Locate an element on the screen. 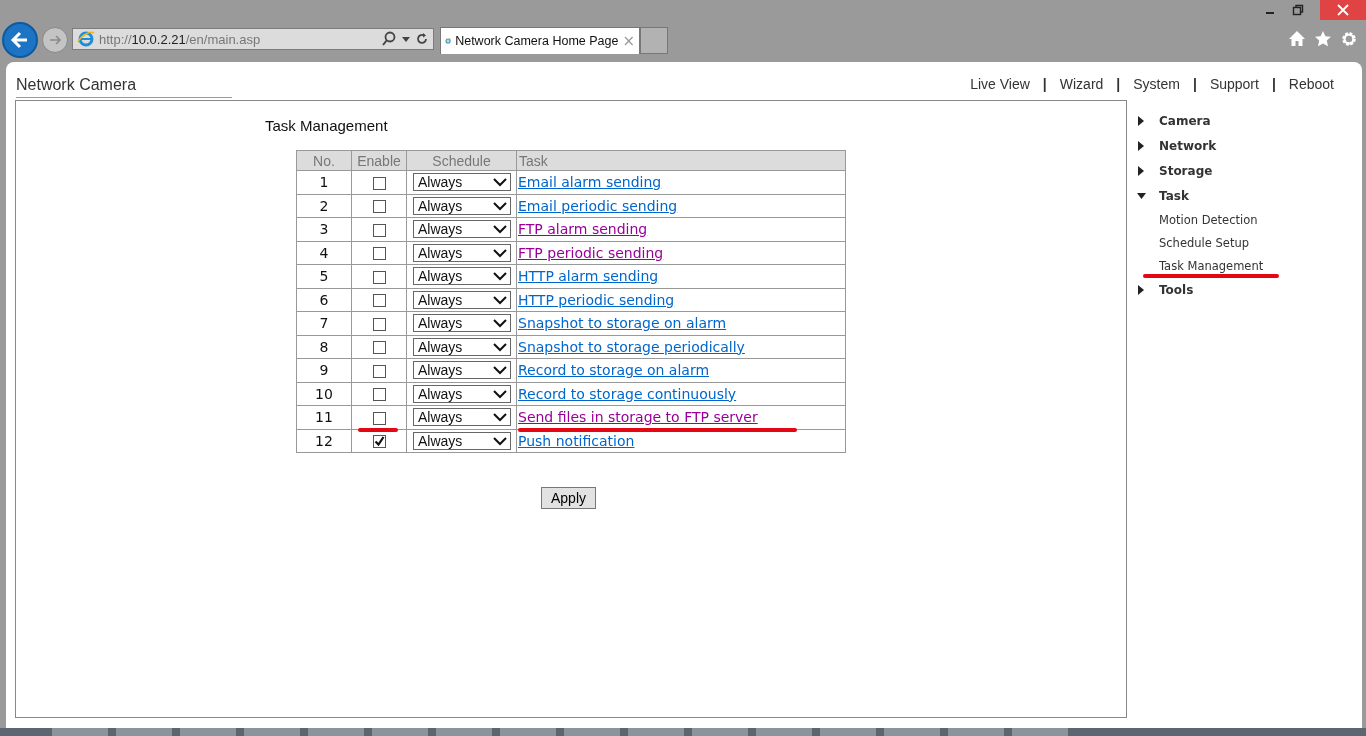  sidebar-item: Storage is located at coordinates (1186, 170).